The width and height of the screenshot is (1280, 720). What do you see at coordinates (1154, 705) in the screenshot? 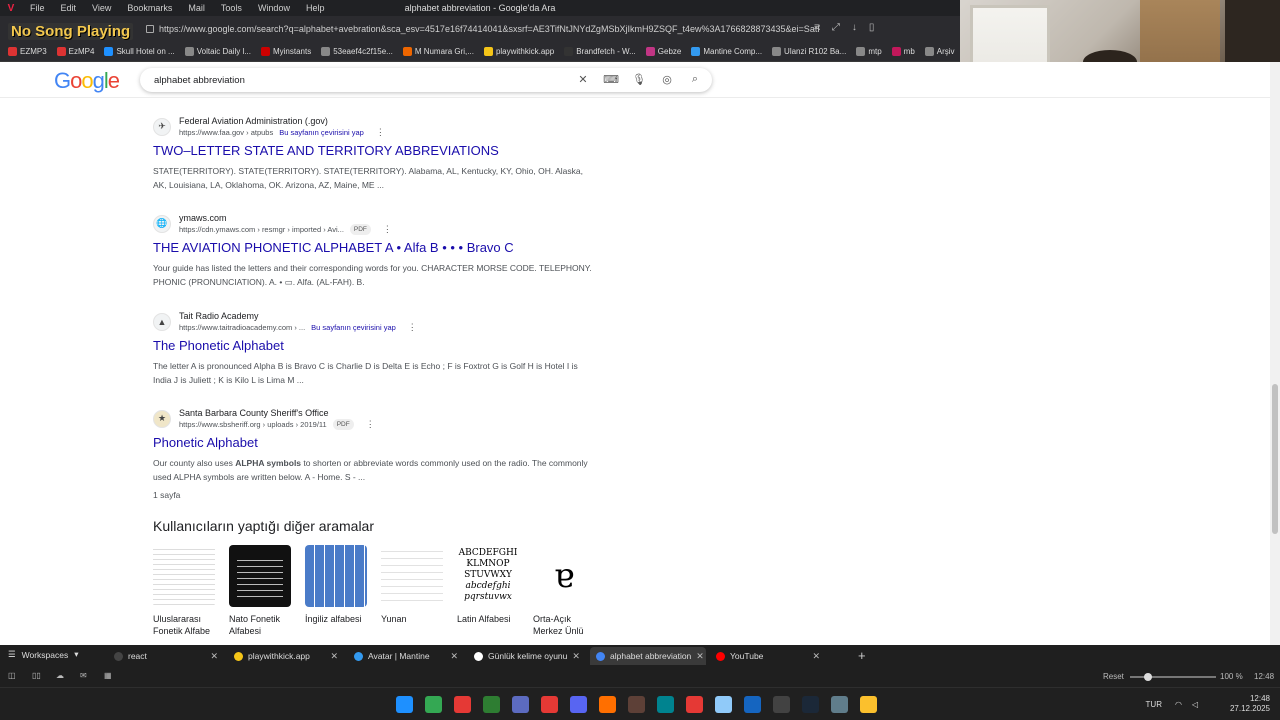
I see `language-indicator: TUR` at bounding box center [1154, 705].